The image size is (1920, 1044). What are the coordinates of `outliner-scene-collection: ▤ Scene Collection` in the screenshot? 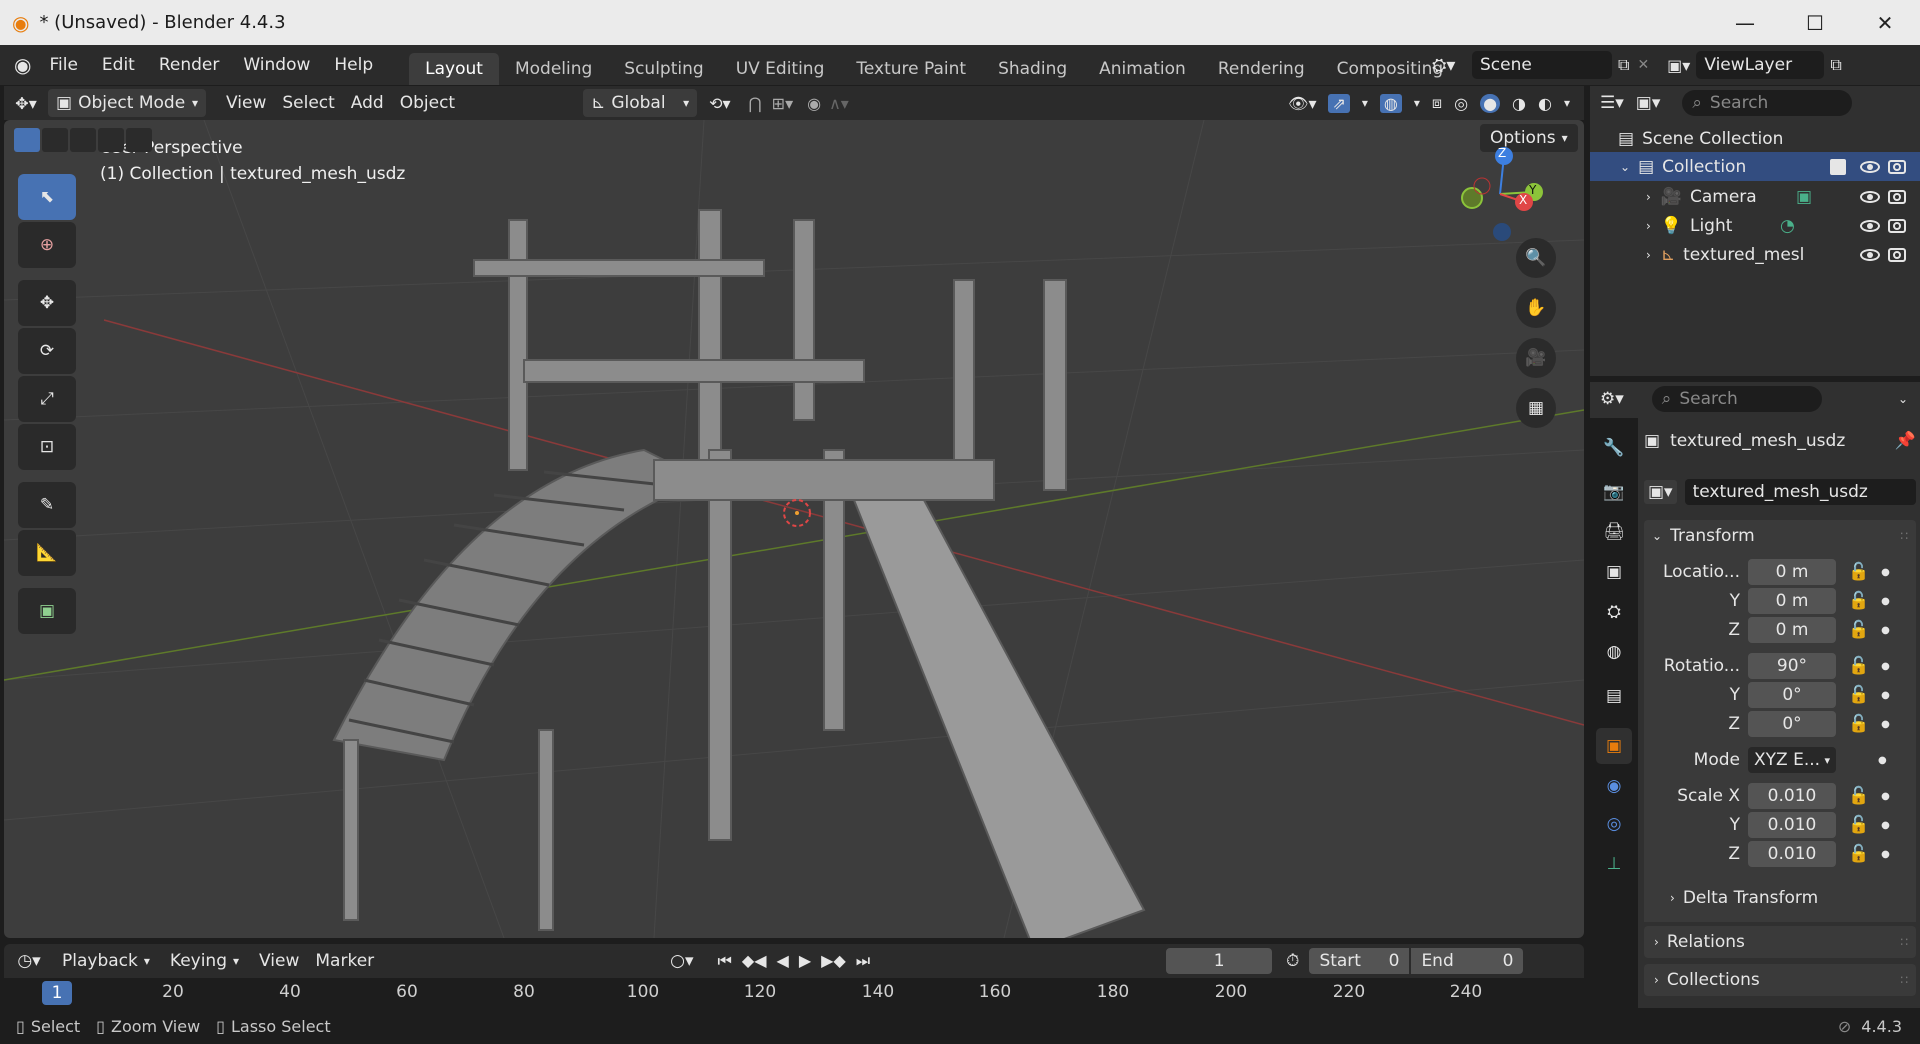 It's located at (1755, 138).